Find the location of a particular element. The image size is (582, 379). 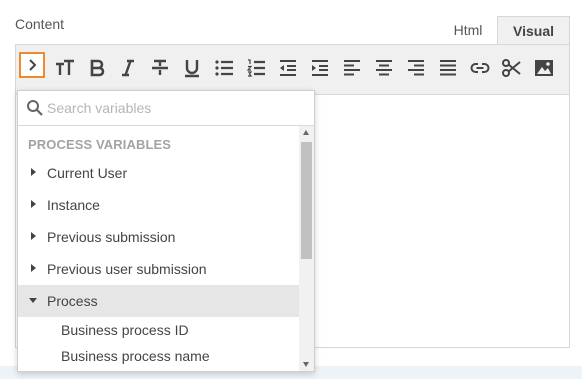

underline-button is located at coordinates (192, 68).